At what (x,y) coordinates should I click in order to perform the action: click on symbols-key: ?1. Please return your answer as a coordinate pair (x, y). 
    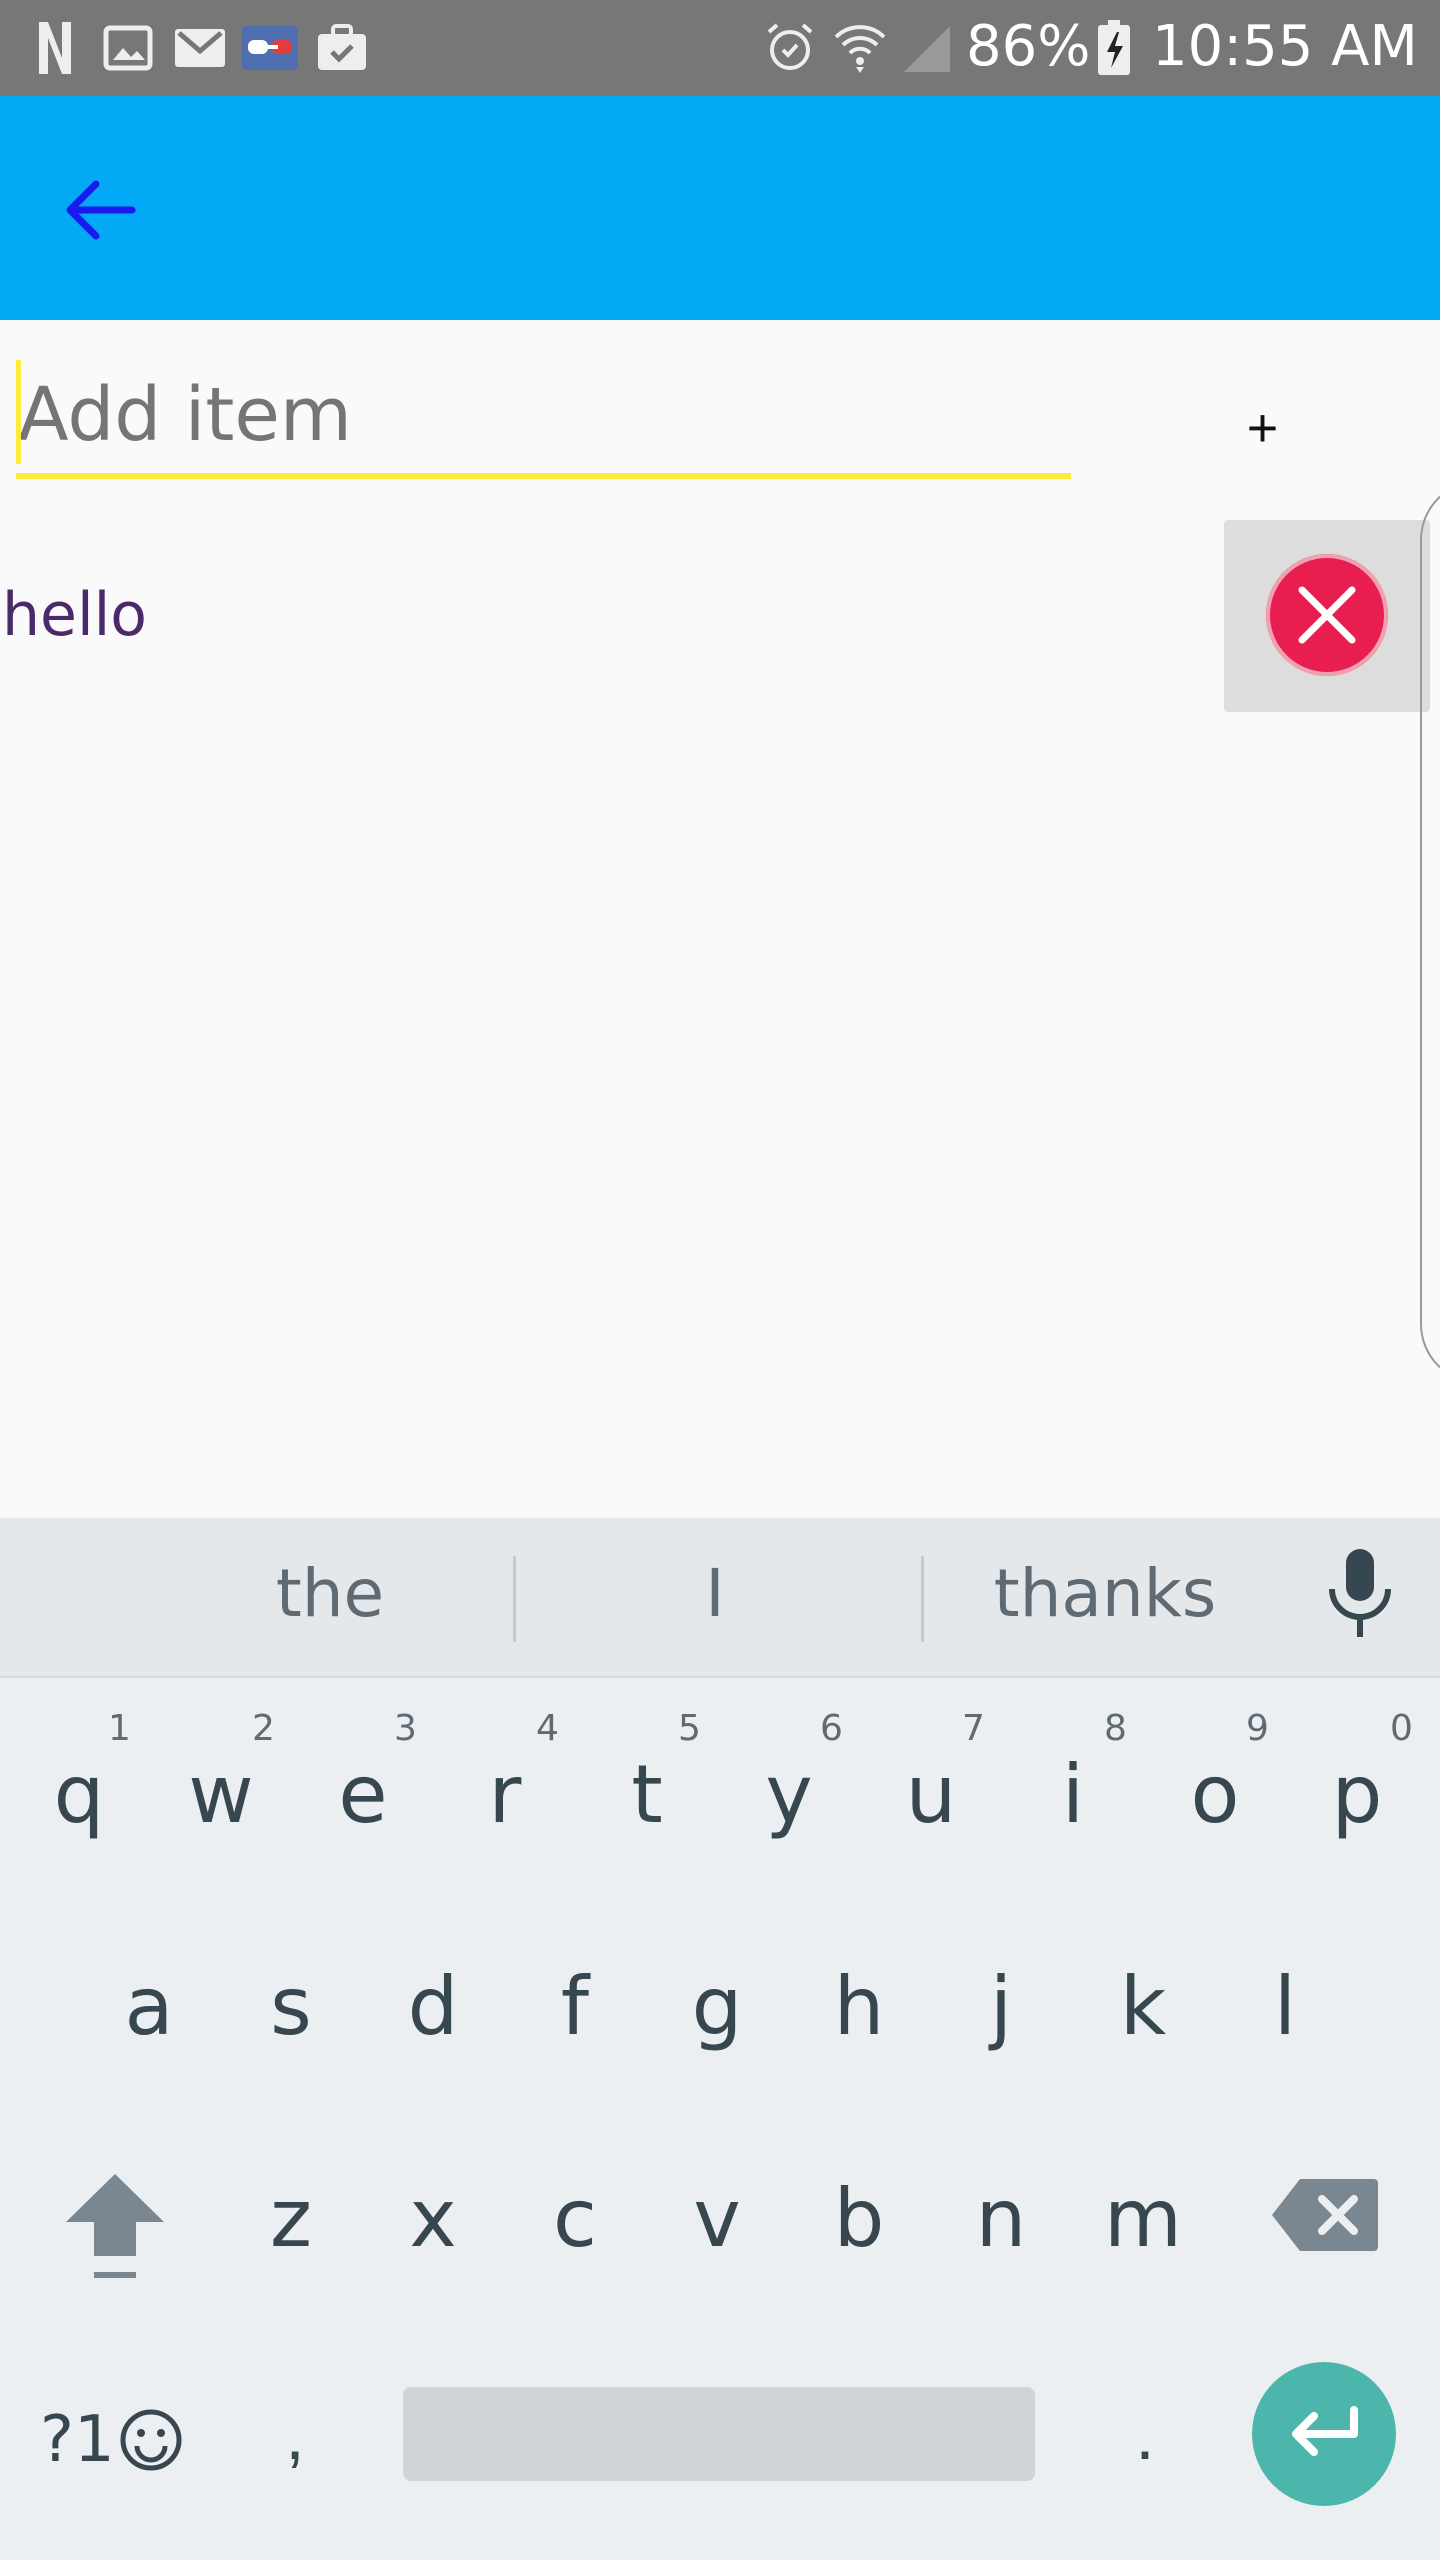
    Looking at the image, I should click on (115, 2440).